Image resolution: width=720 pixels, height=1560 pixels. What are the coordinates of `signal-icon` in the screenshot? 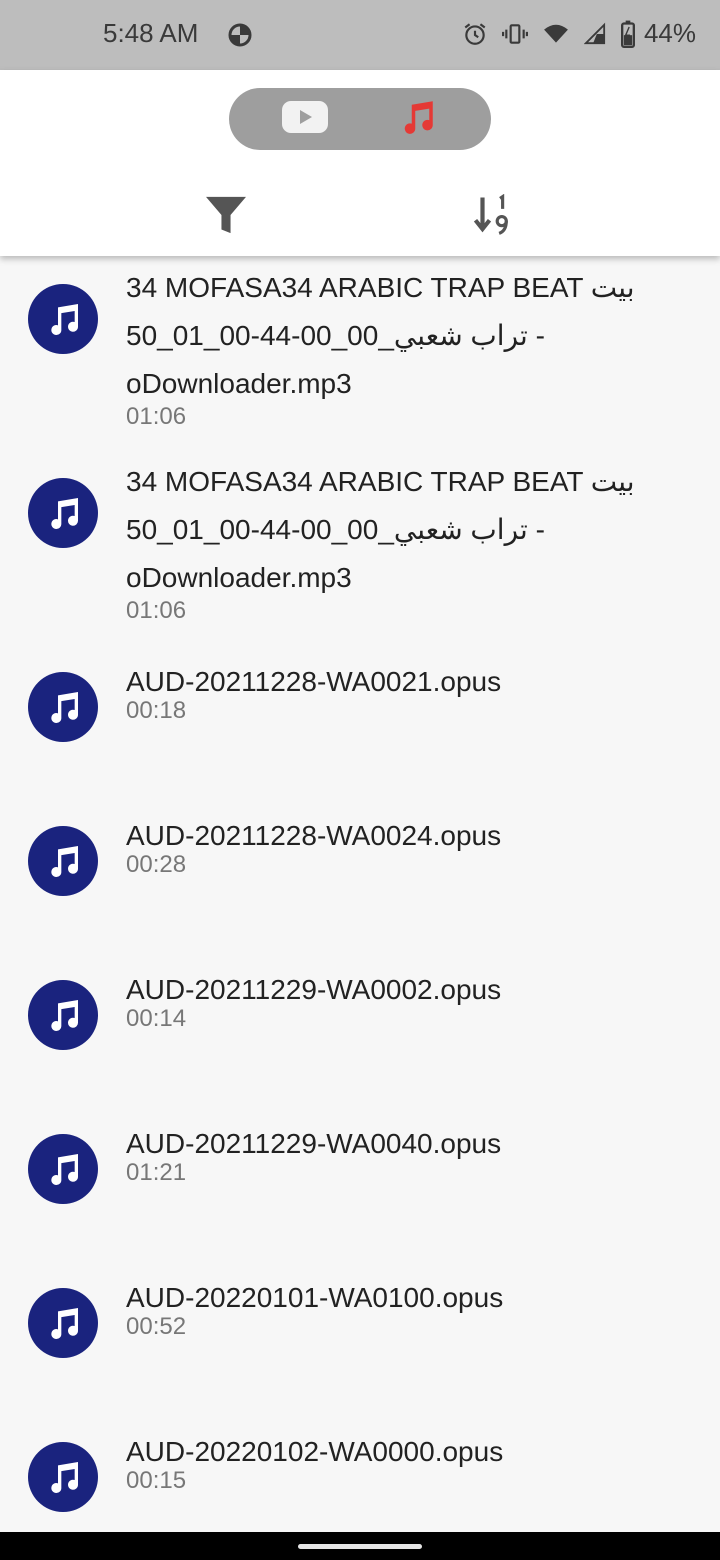 It's located at (594, 34).